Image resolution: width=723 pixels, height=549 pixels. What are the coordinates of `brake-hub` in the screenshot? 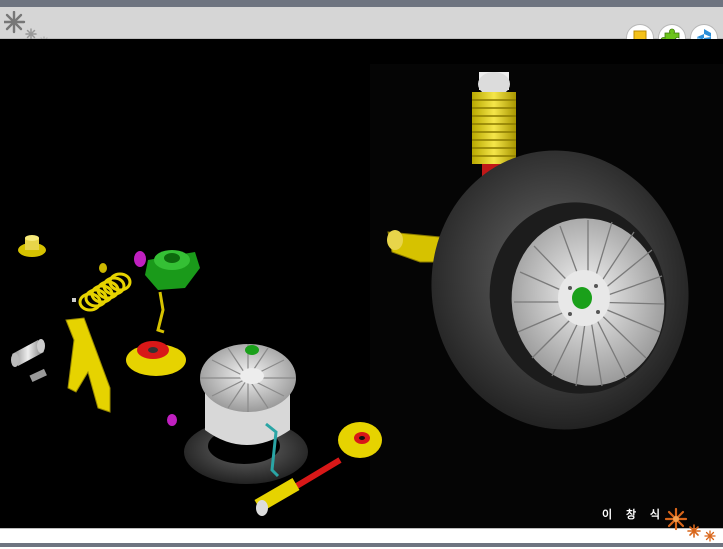 It's located at (156, 358).